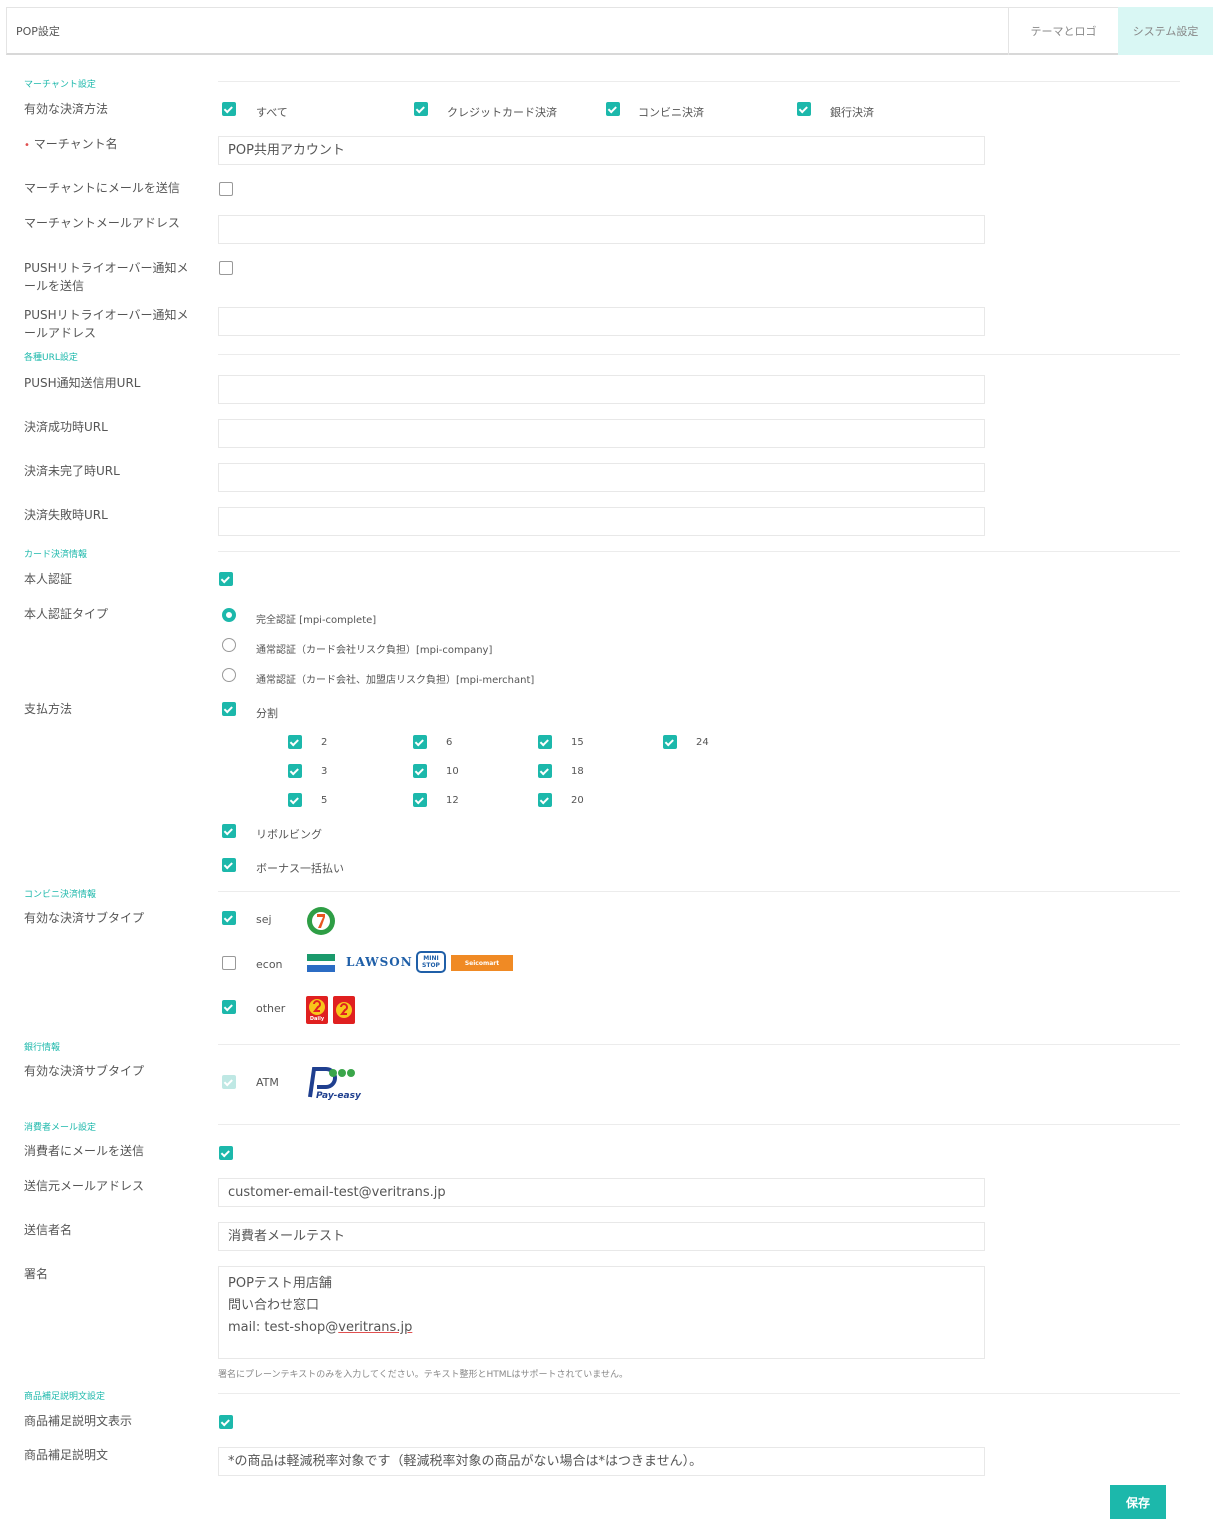 Image resolution: width=1213 pixels, height=1519 pixels. I want to click on label-line: ールを送信, so click(54, 286).